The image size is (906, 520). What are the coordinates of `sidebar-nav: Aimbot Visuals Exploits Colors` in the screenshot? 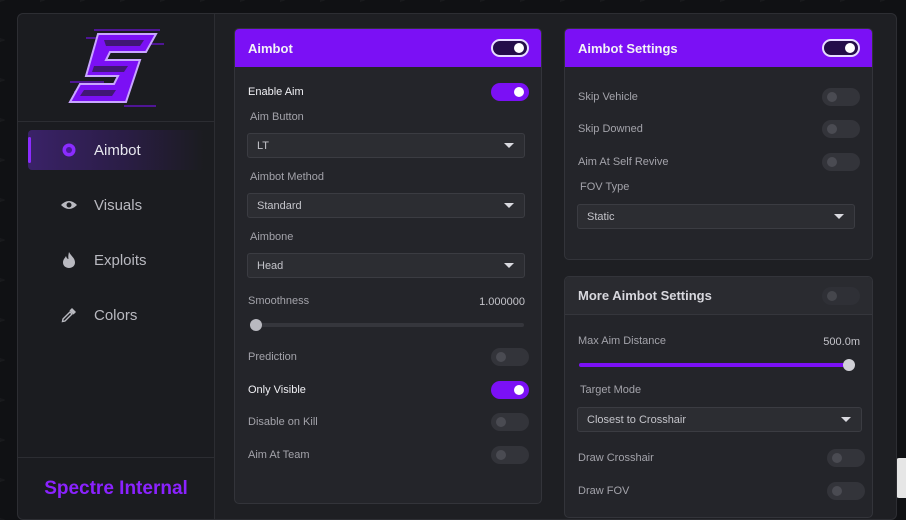 It's located at (116, 228).